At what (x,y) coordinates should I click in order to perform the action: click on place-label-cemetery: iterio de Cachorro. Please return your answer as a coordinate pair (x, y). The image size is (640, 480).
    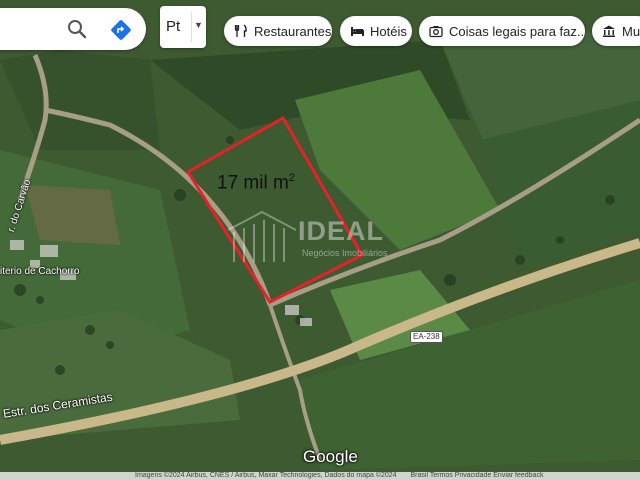
    Looking at the image, I should click on (39, 271).